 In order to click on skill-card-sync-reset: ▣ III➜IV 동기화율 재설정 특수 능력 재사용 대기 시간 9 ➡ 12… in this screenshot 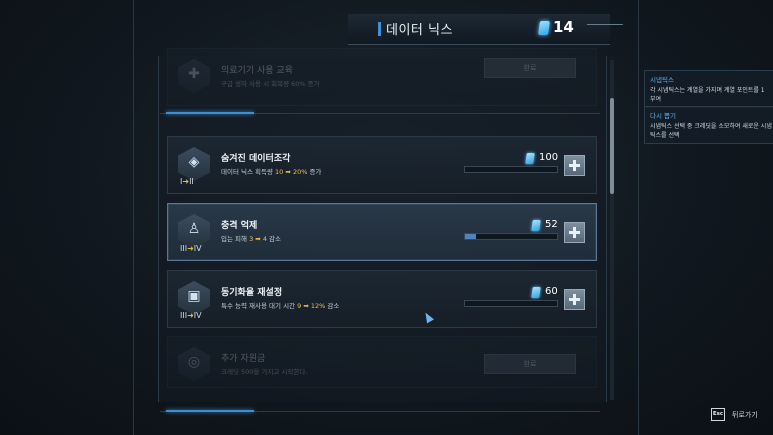, I will do `click(382, 299)`.